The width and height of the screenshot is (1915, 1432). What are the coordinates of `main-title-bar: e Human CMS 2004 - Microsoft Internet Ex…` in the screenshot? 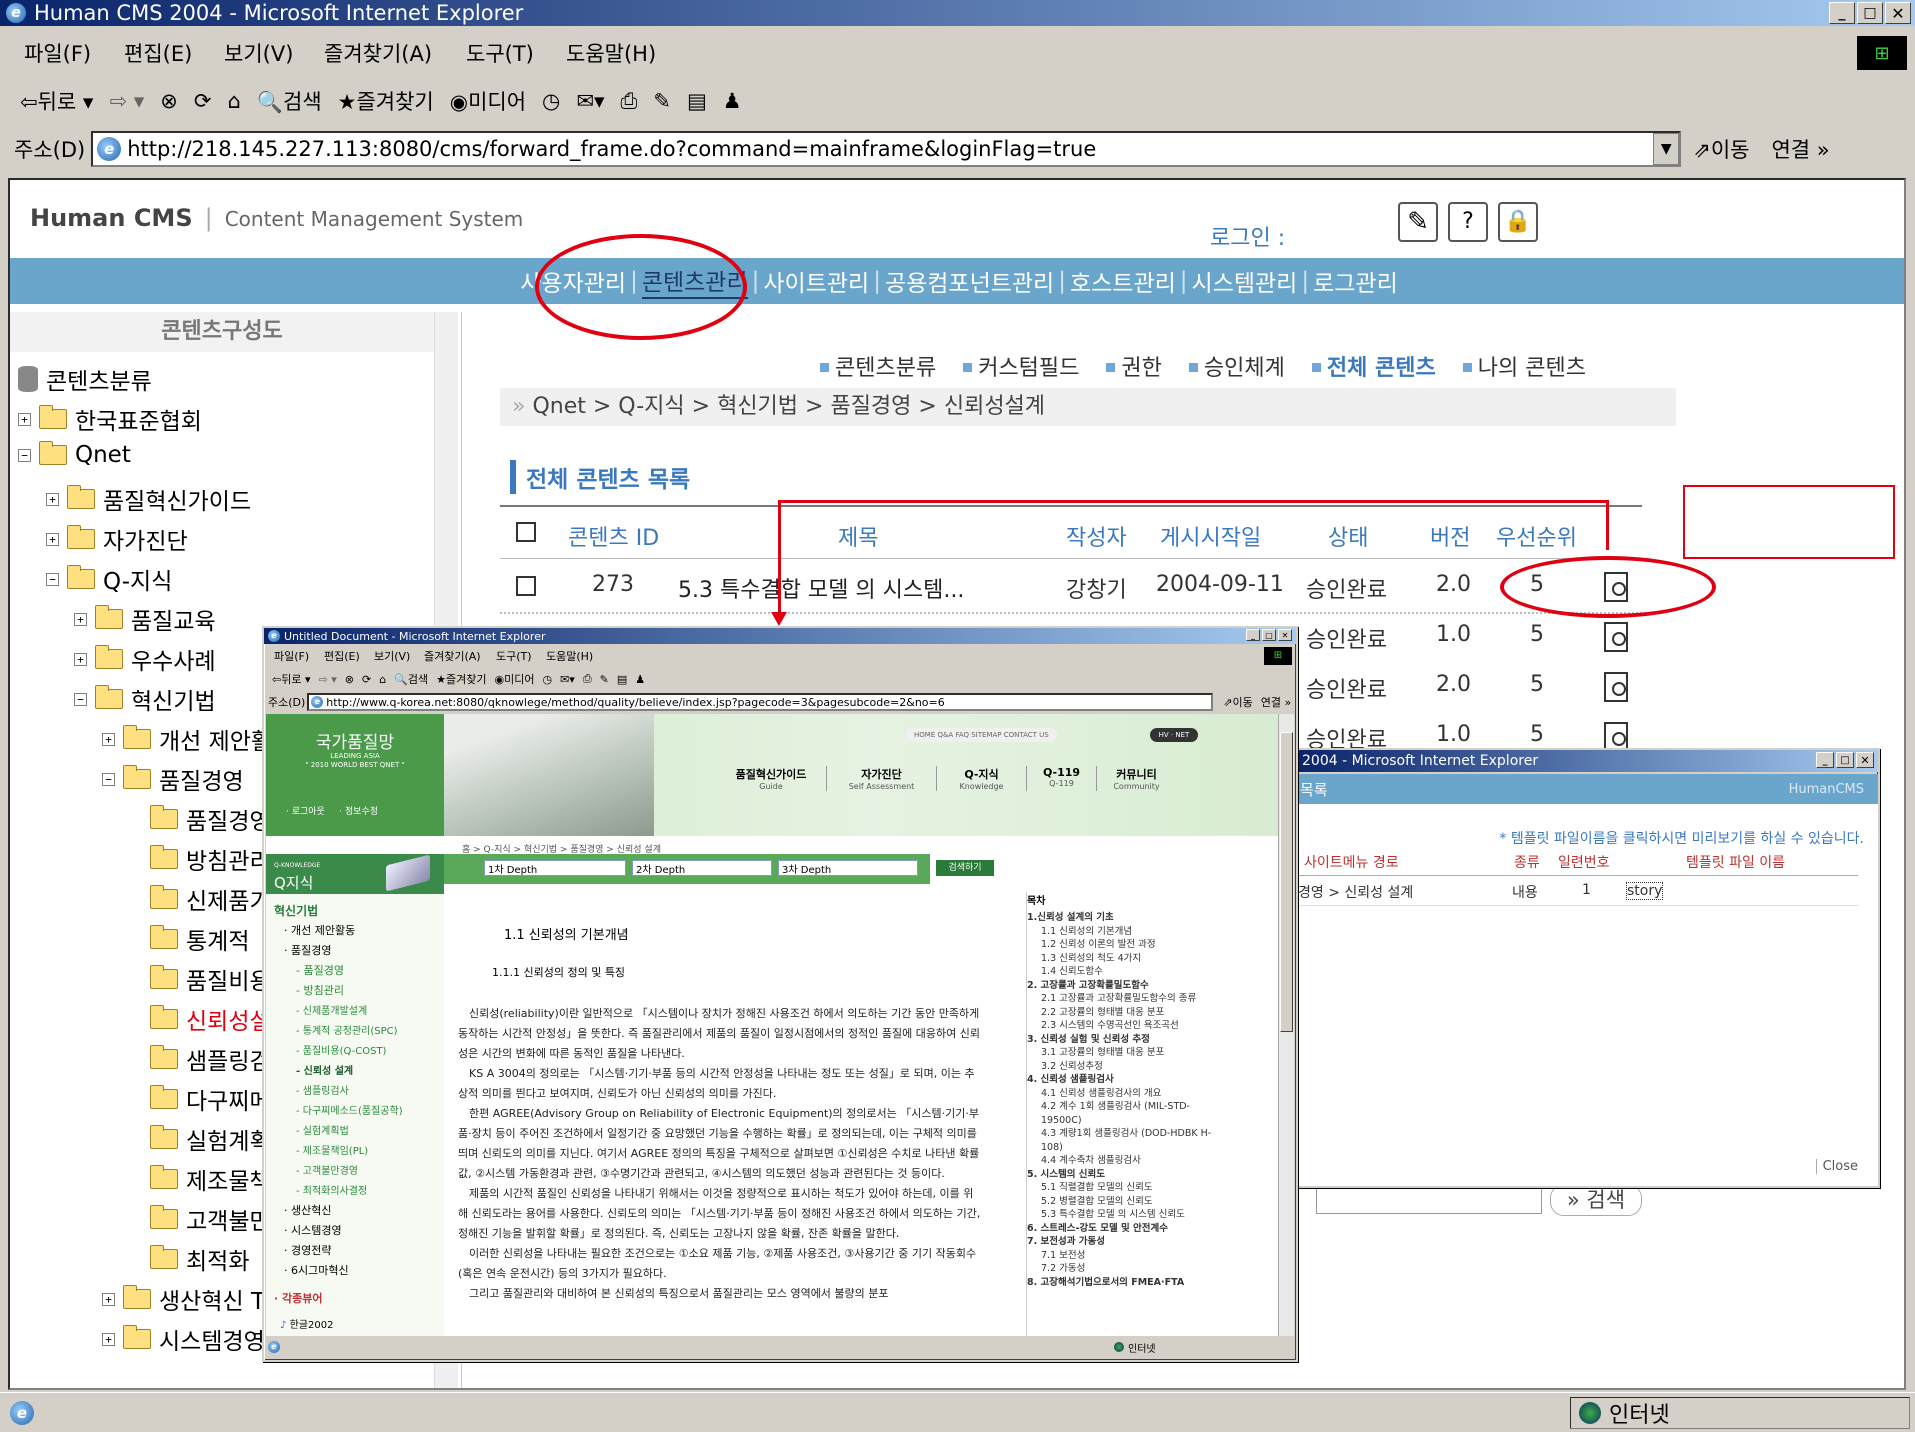 It's located at (957, 13).